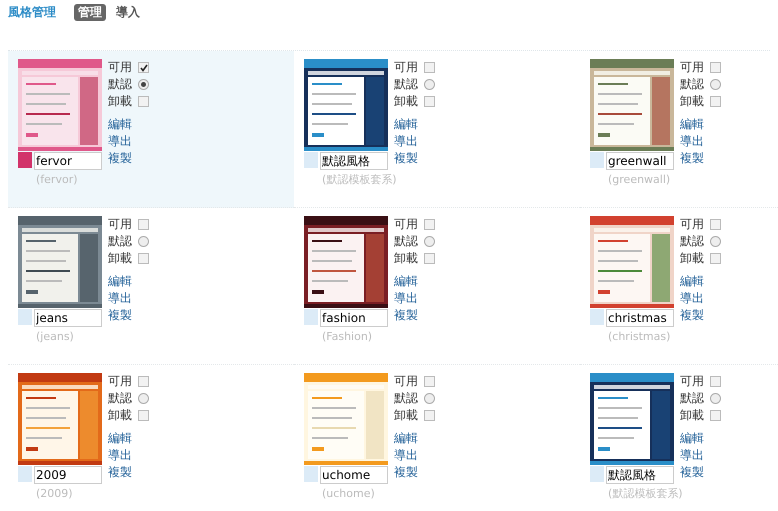 The image size is (778, 511). I want to click on name-field: fervor, so click(68, 161).